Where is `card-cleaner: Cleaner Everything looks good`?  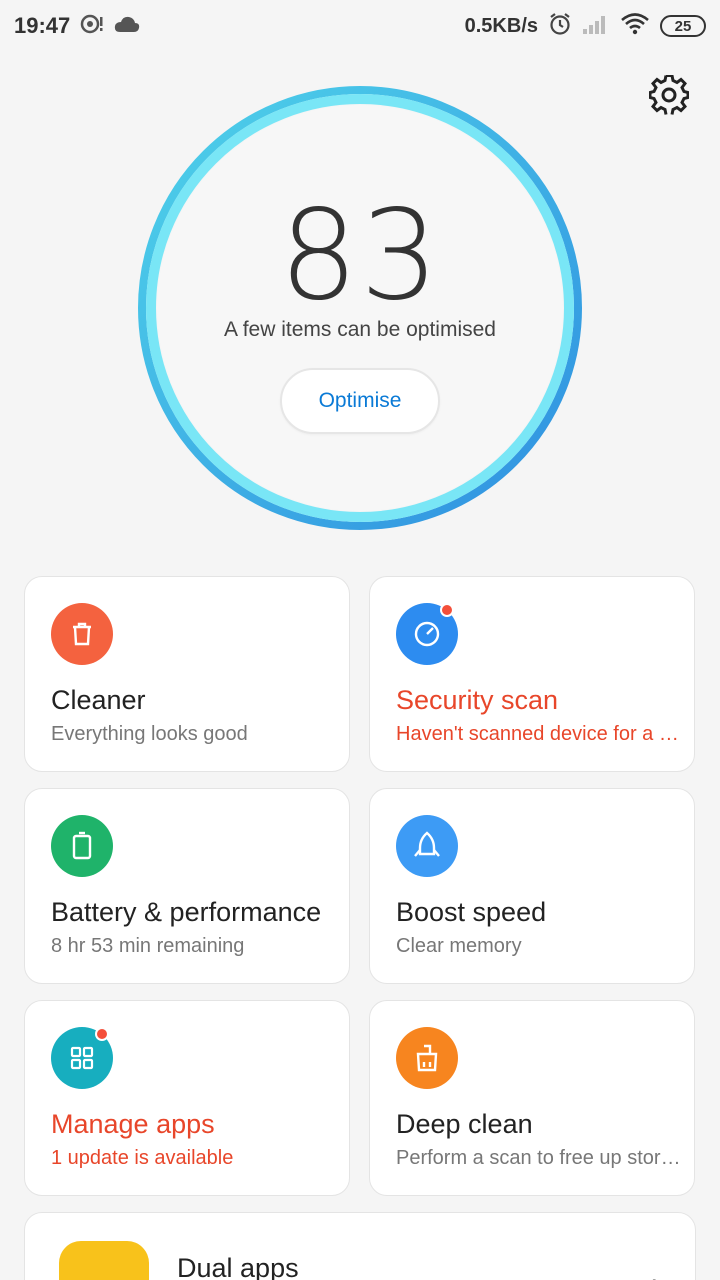
card-cleaner: Cleaner Everything looks good is located at coordinates (187, 674).